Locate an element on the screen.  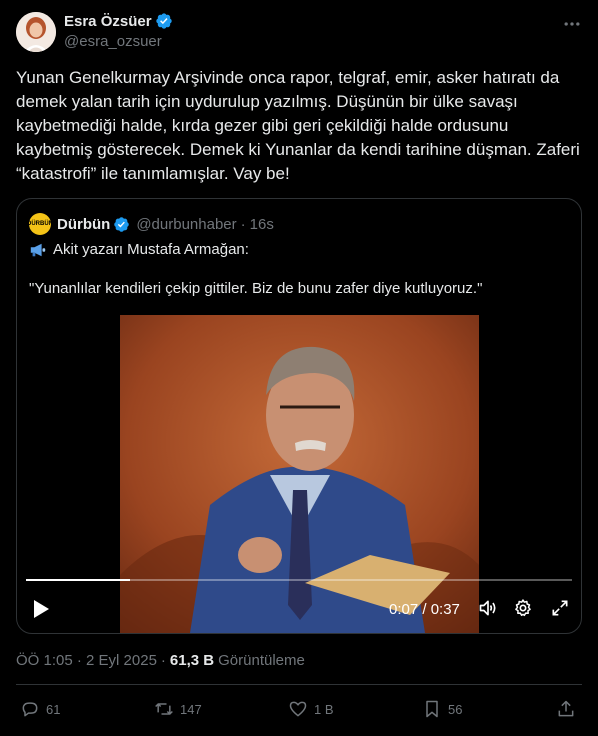
author-handle: @esra_ozsuer is located at coordinates (113, 41).